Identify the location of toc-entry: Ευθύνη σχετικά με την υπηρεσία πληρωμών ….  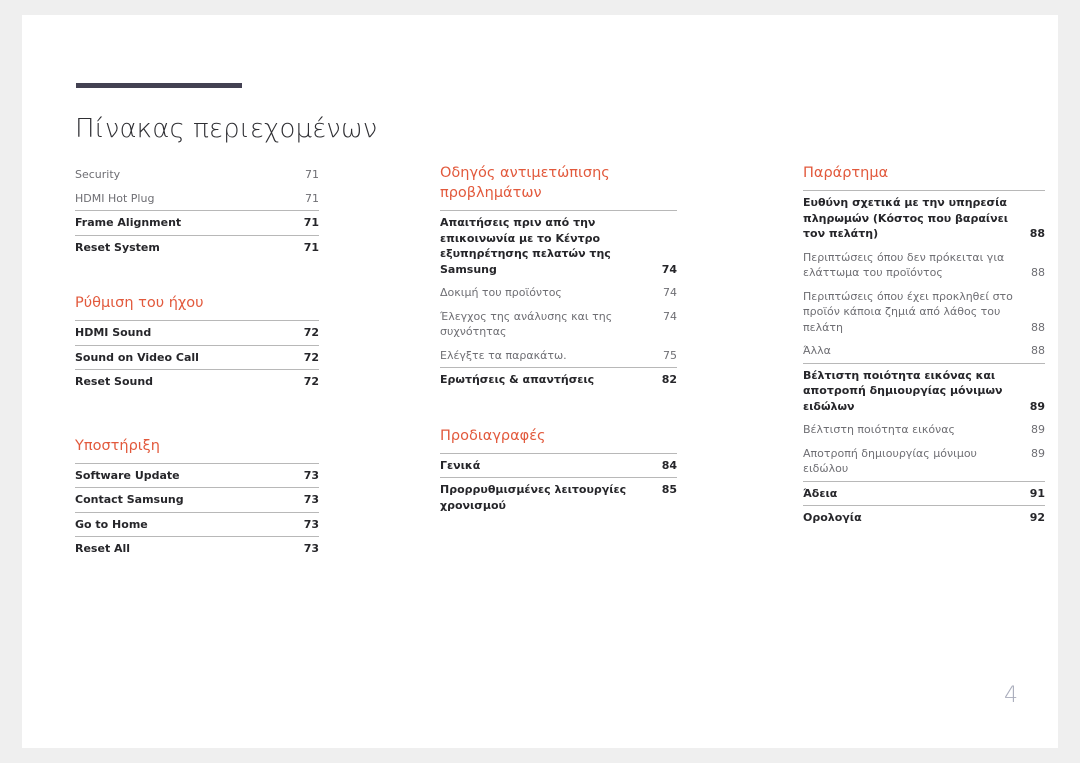
(924, 218).